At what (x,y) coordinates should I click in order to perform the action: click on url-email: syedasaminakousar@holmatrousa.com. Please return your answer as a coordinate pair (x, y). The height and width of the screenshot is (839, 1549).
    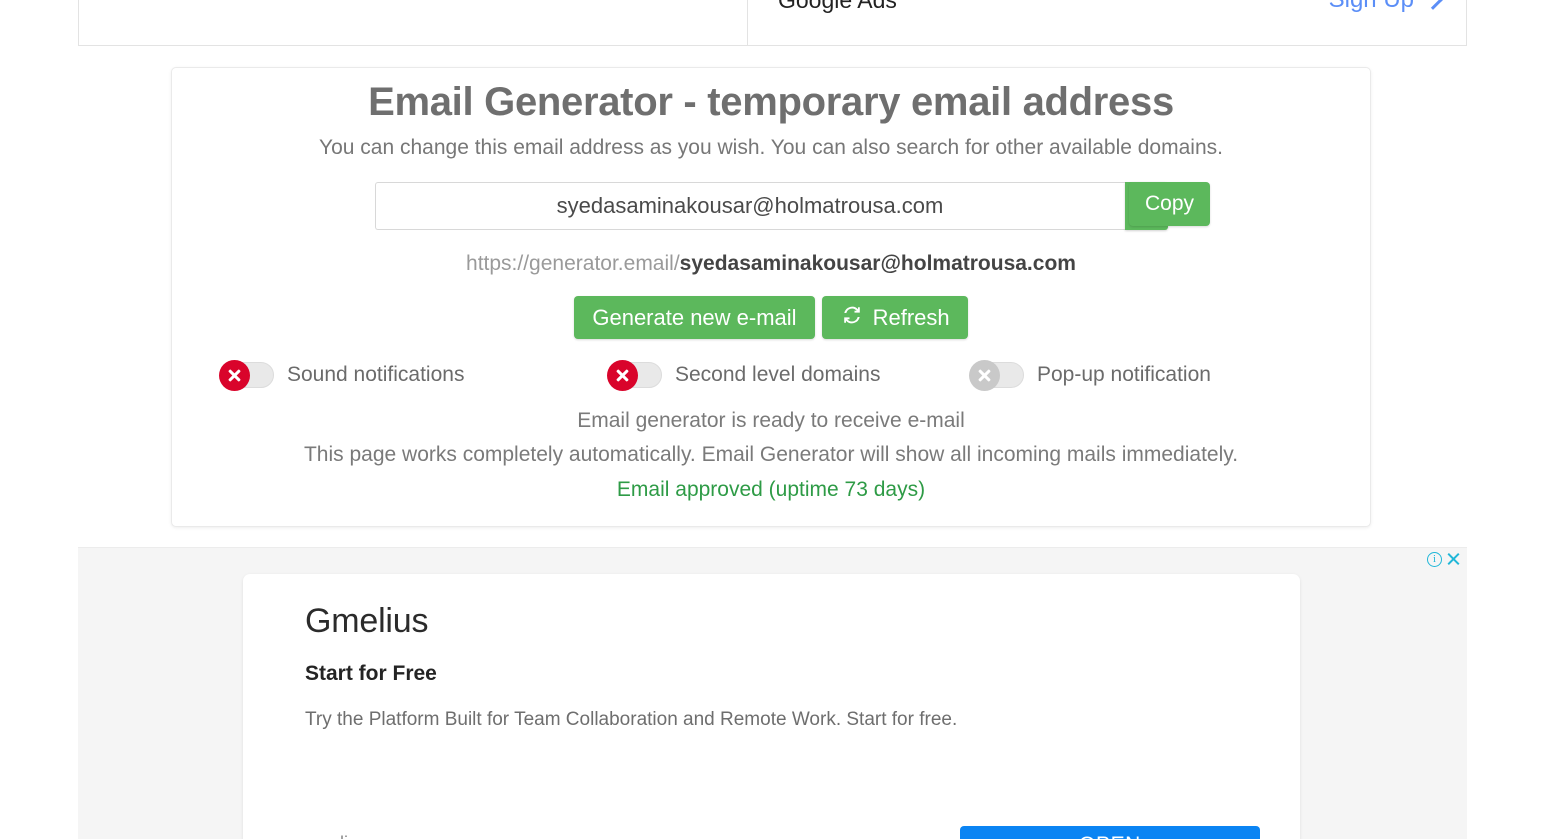
    Looking at the image, I should click on (877, 263).